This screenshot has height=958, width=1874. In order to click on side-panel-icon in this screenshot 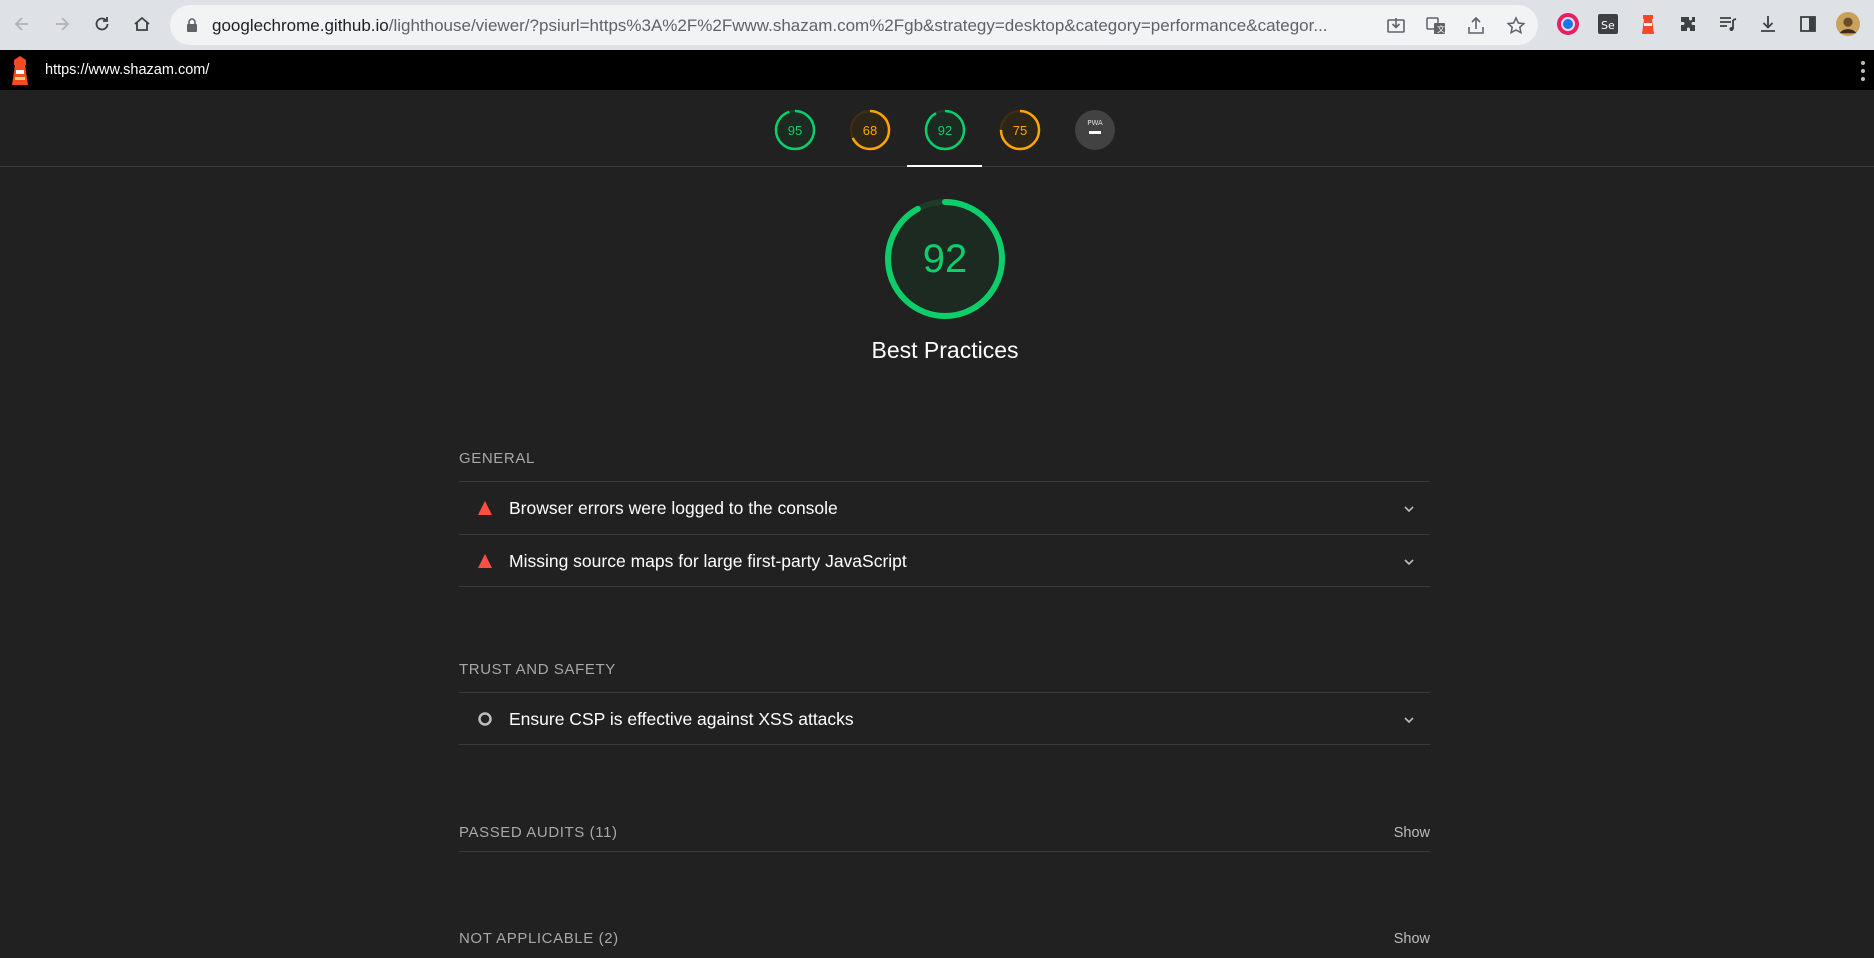, I will do `click(1808, 24)`.